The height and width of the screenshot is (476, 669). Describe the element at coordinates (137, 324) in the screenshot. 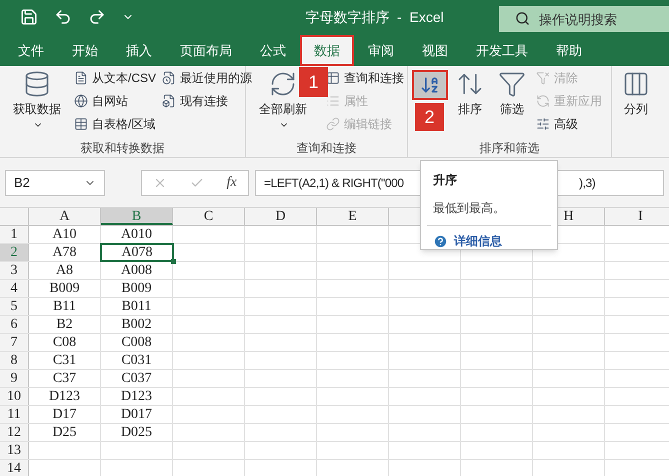

I see `table-cell: B002` at that location.